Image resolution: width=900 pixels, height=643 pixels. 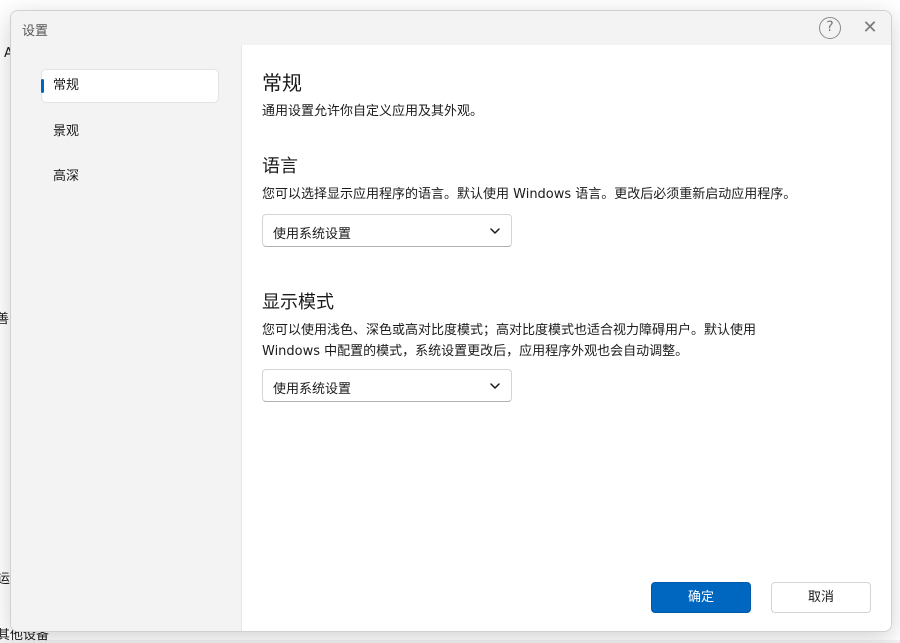 I want to click on ok-button: 确定, so click(x=701, y=597).